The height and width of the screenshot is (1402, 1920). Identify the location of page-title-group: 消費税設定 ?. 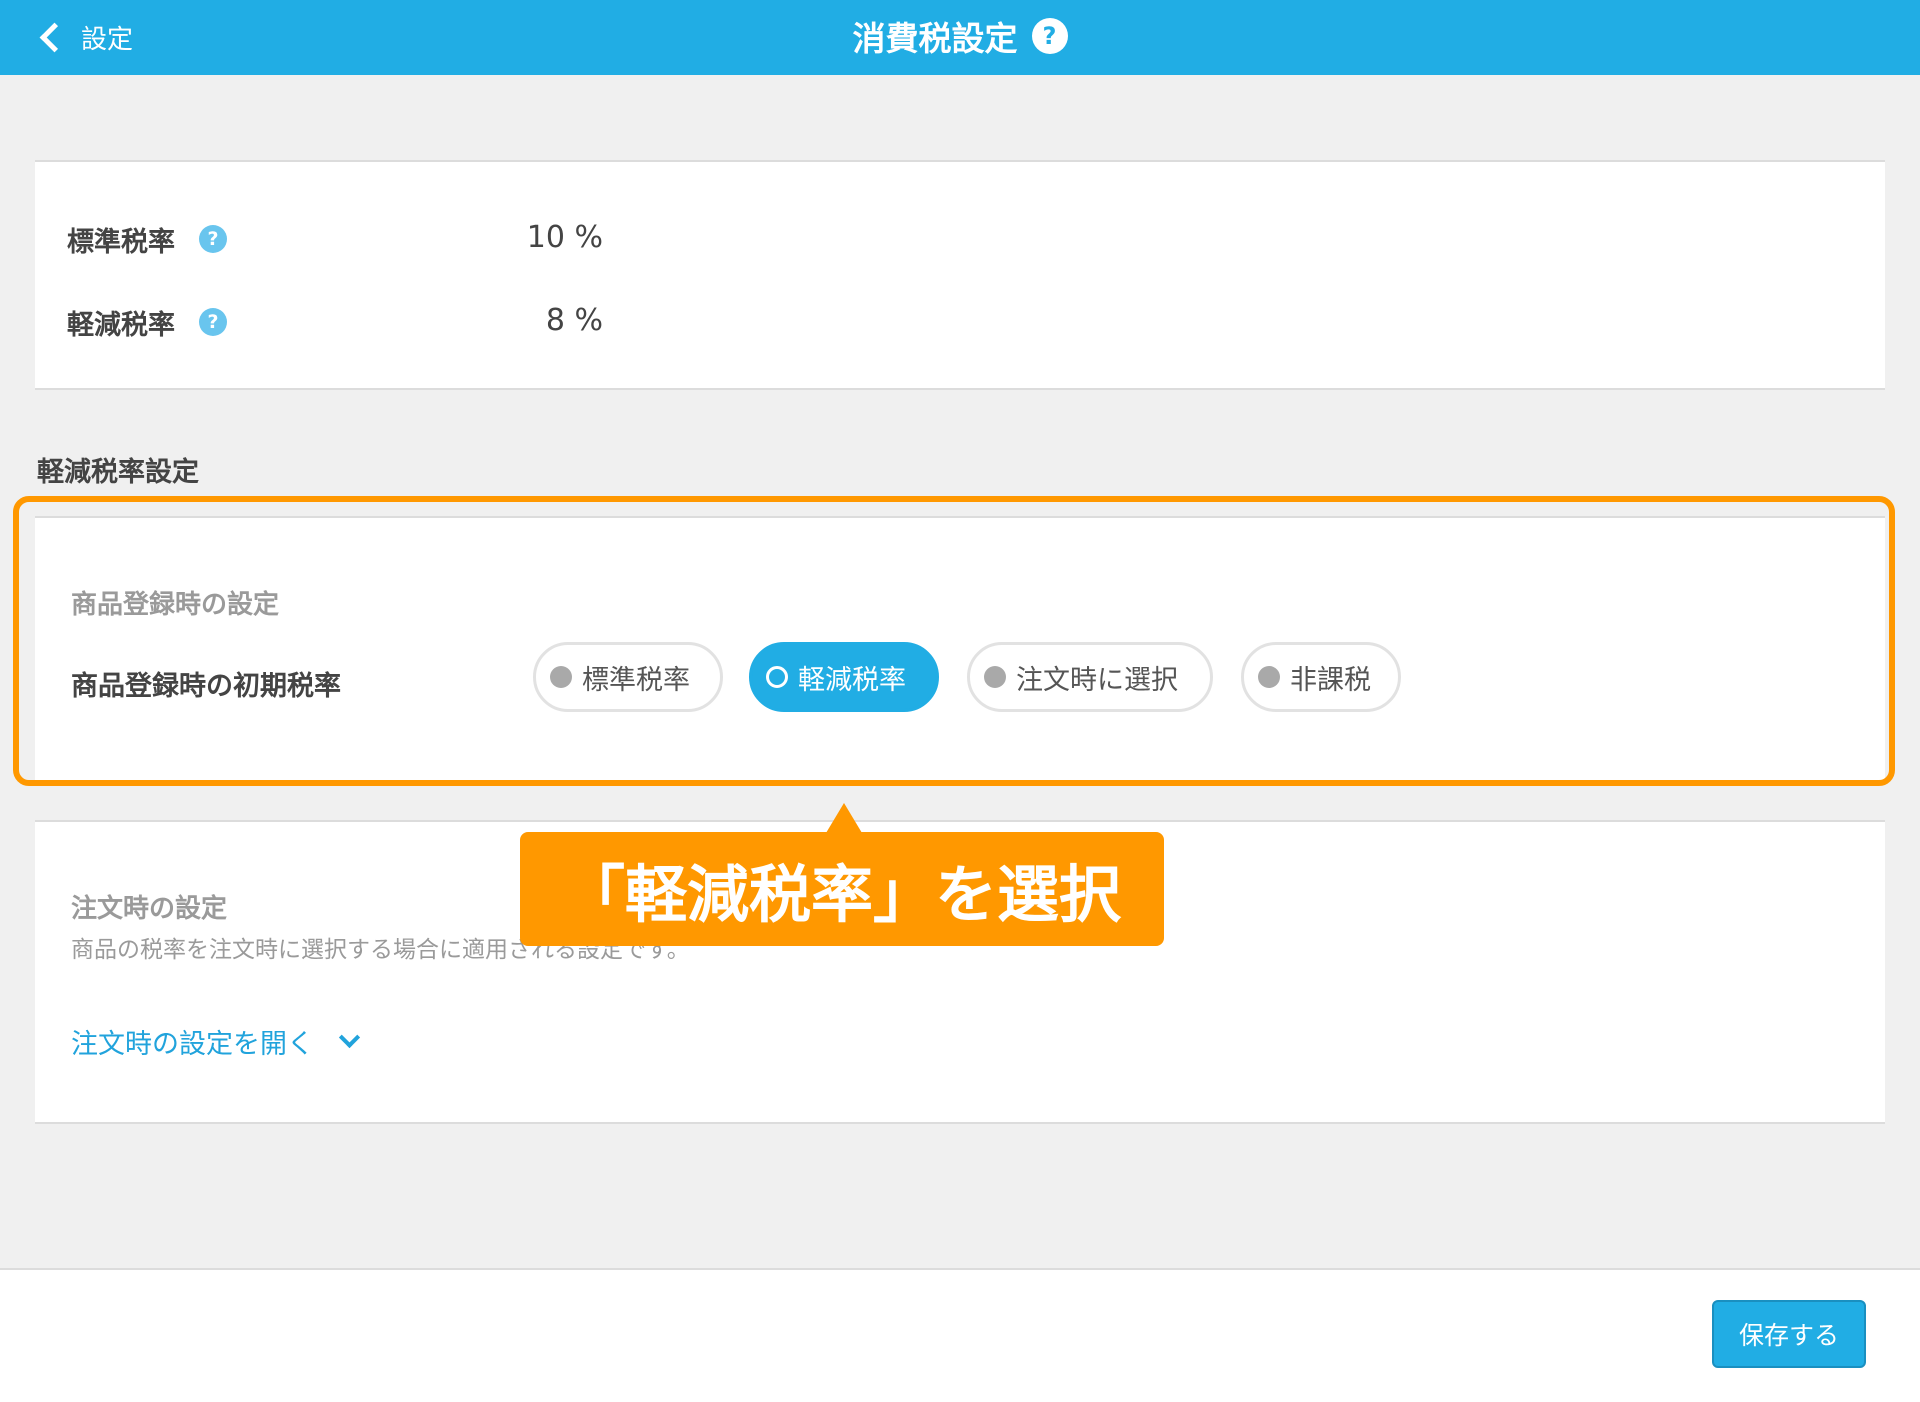
(960, 36).